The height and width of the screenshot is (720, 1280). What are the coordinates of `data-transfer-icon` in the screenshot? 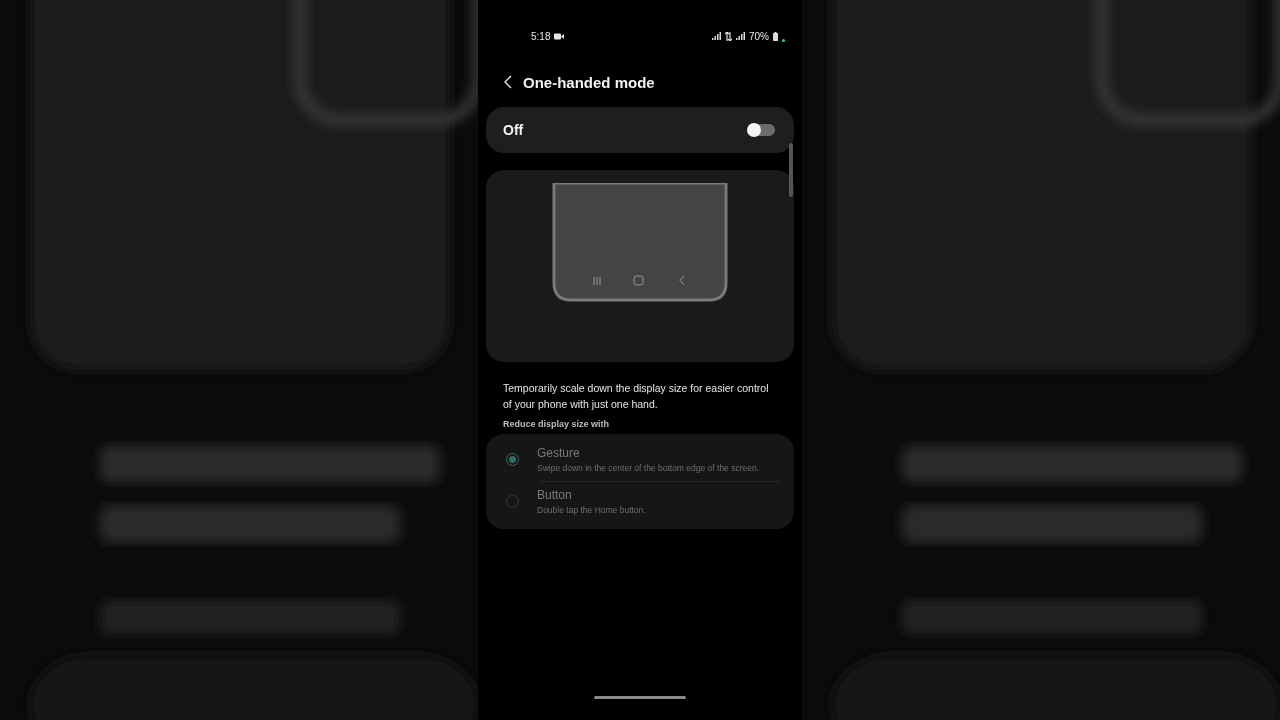 It's located at (728, 36).